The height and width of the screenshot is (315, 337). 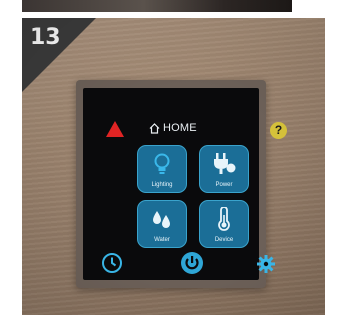 I want to click on bulb-icon, so click(x=162, y=163).